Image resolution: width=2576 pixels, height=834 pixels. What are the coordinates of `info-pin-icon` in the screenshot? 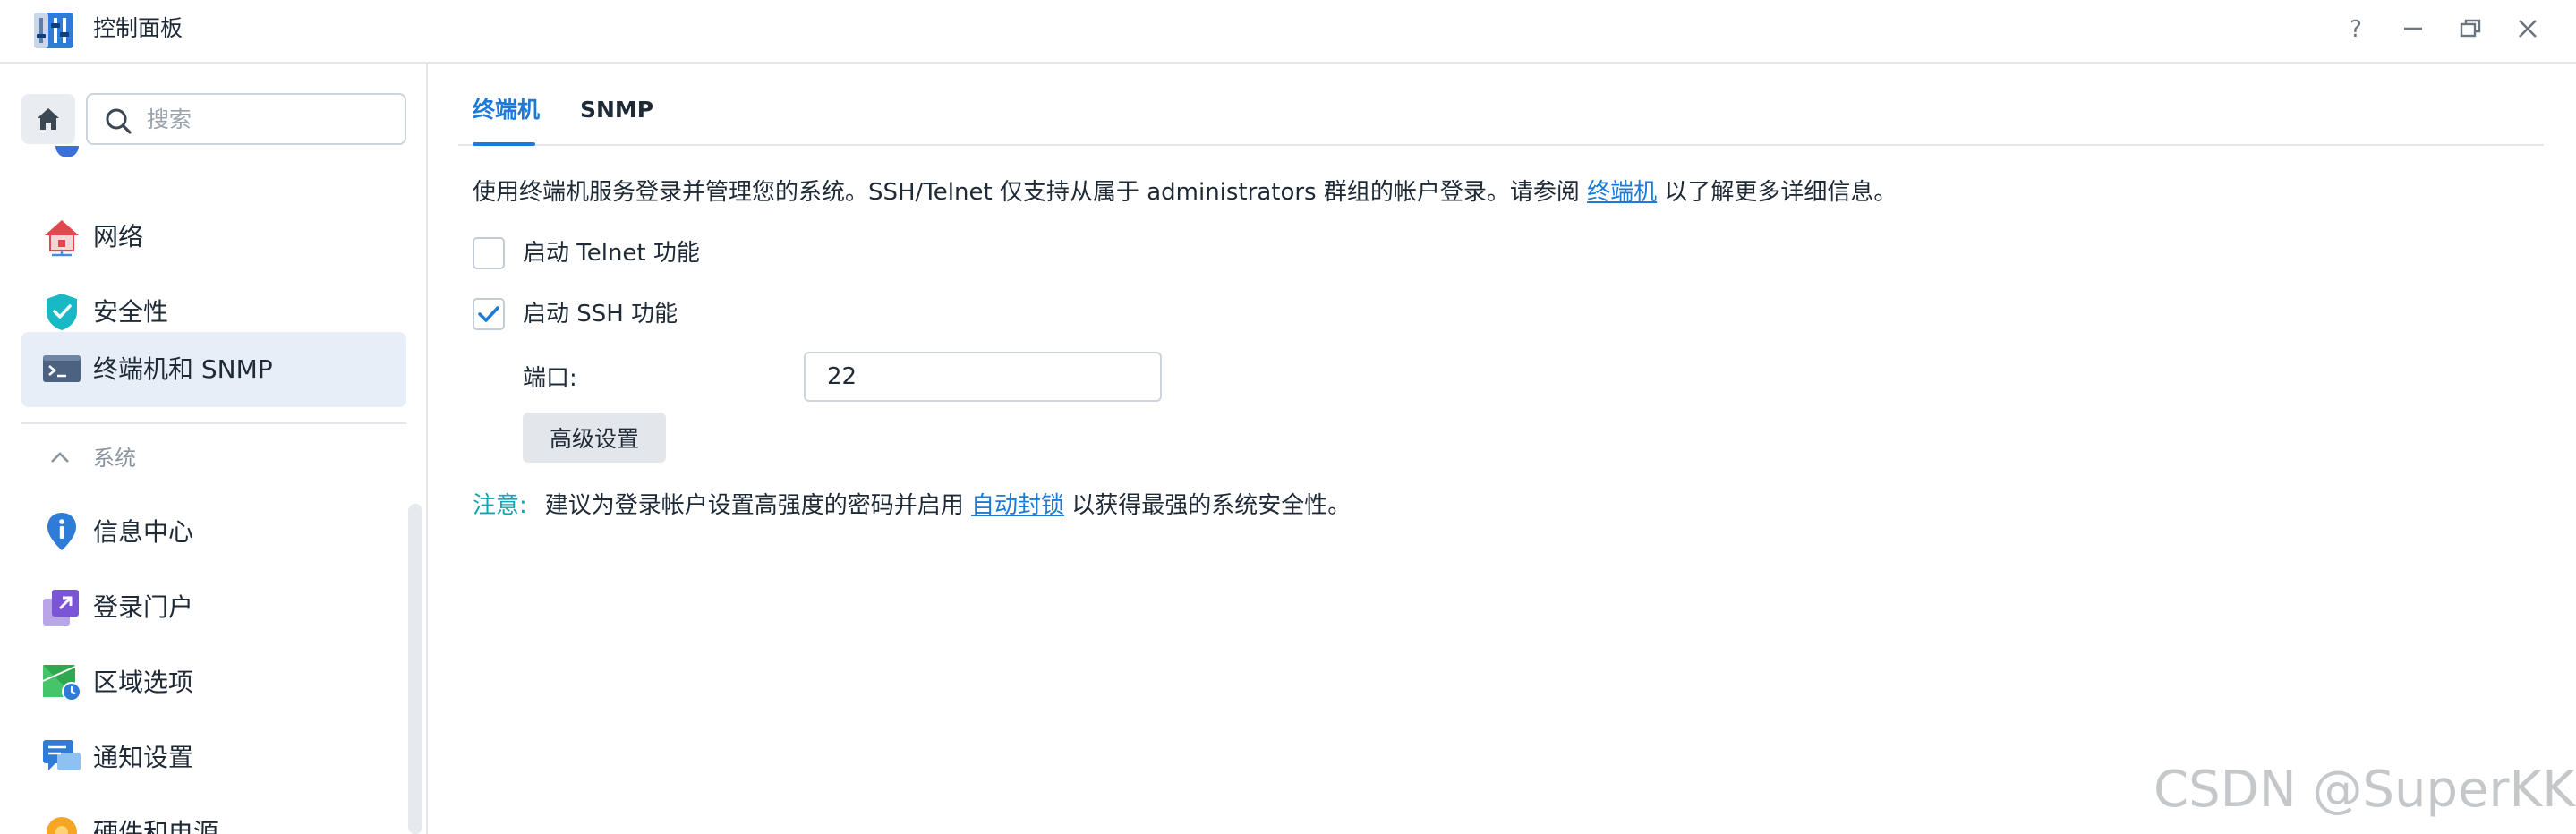 It's located at (61, 531).